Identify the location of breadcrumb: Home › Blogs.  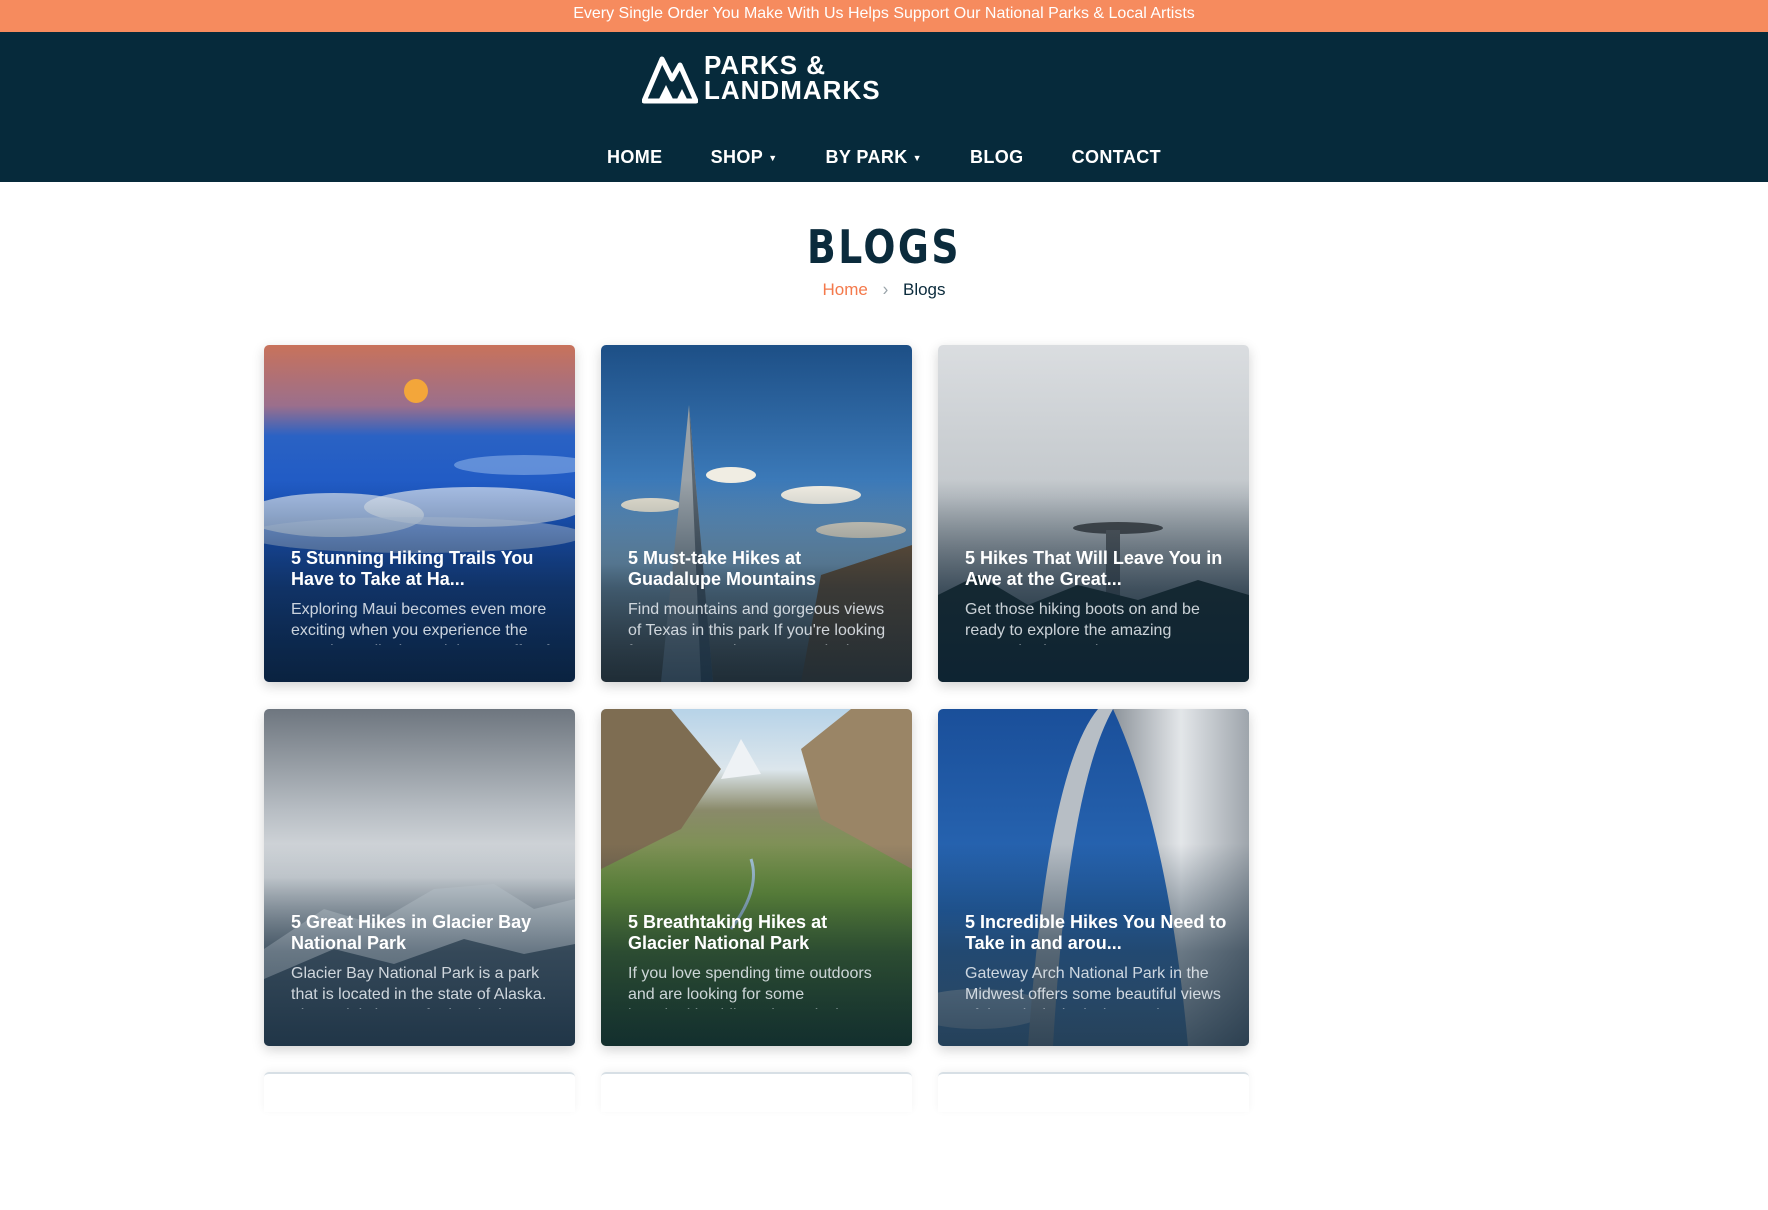
(884, 289).